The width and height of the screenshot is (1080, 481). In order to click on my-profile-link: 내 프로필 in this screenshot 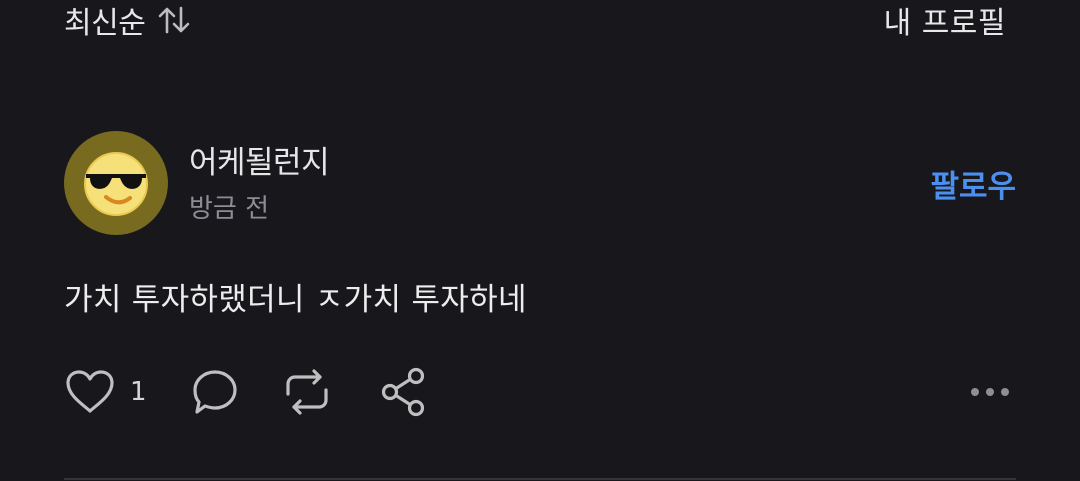, I will do `click(945, 20)`.